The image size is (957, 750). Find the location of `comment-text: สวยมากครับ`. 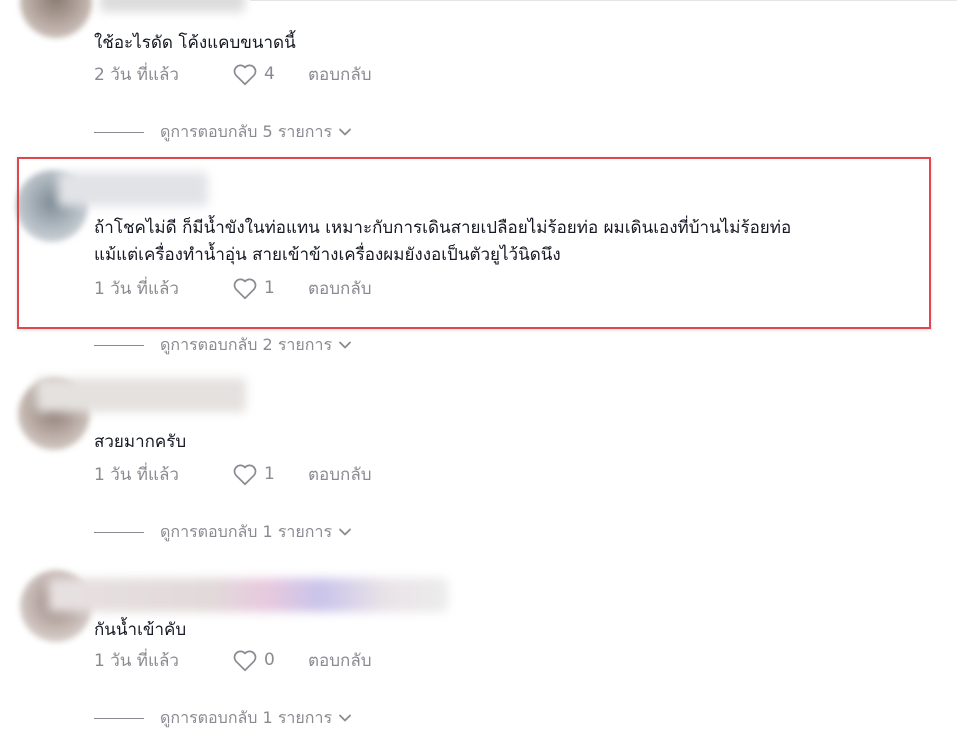

comment-text: สวยมากครับ is located at coordinates (140, 442).